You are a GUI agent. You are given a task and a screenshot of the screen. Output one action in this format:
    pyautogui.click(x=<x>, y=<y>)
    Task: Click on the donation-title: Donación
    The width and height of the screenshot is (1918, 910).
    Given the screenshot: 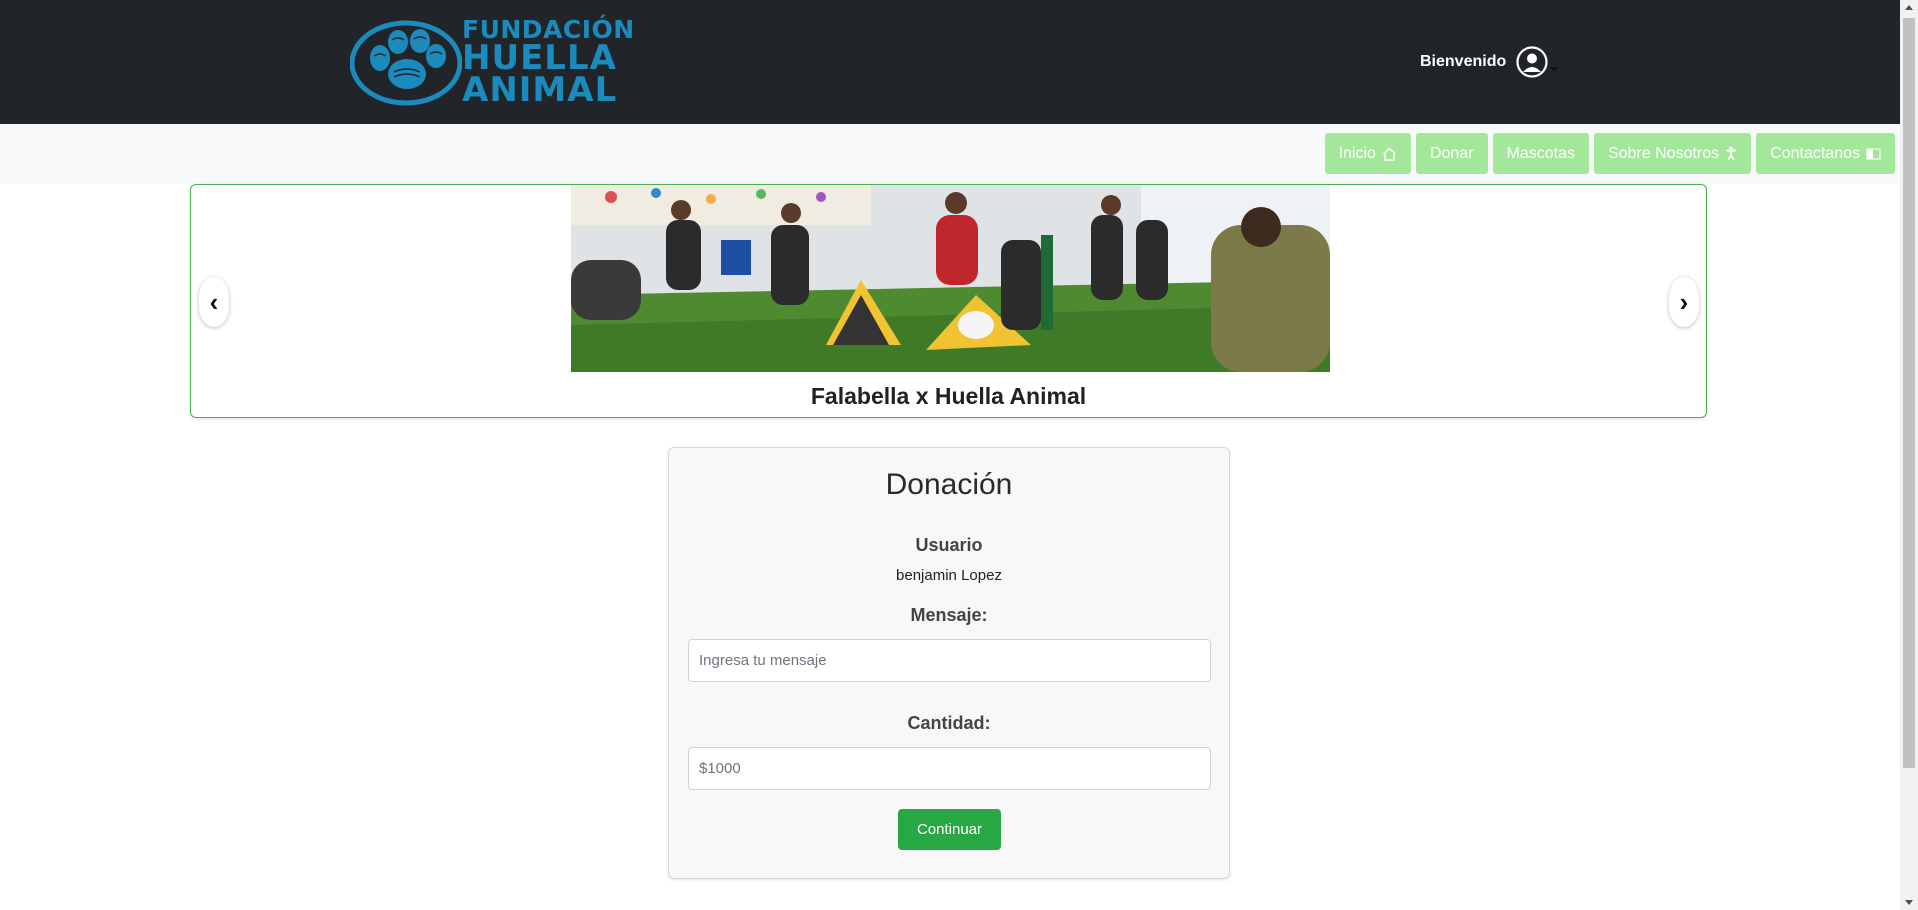 What is the action you would take?
    pyautogui.click(x=949, y=484)
    